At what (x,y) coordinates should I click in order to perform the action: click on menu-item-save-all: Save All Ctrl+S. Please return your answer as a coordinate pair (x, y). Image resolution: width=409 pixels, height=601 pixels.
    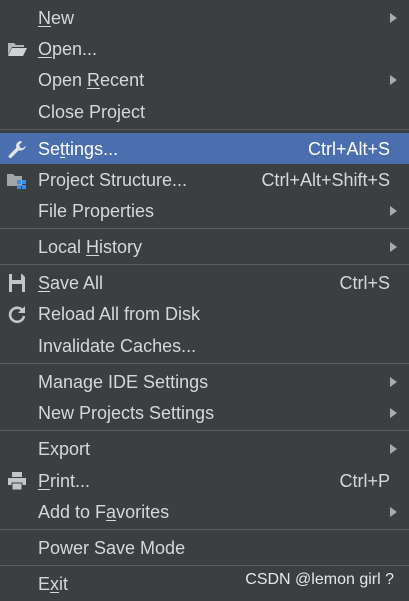
    Looking at the image, I should click on (204, 282).